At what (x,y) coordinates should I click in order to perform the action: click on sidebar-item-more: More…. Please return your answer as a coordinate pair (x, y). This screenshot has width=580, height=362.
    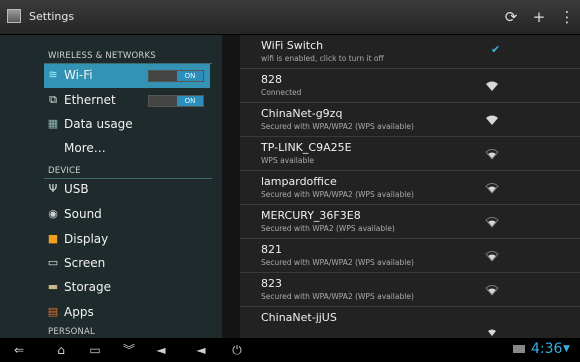
    Looking at the image, I should click on (127, 149).